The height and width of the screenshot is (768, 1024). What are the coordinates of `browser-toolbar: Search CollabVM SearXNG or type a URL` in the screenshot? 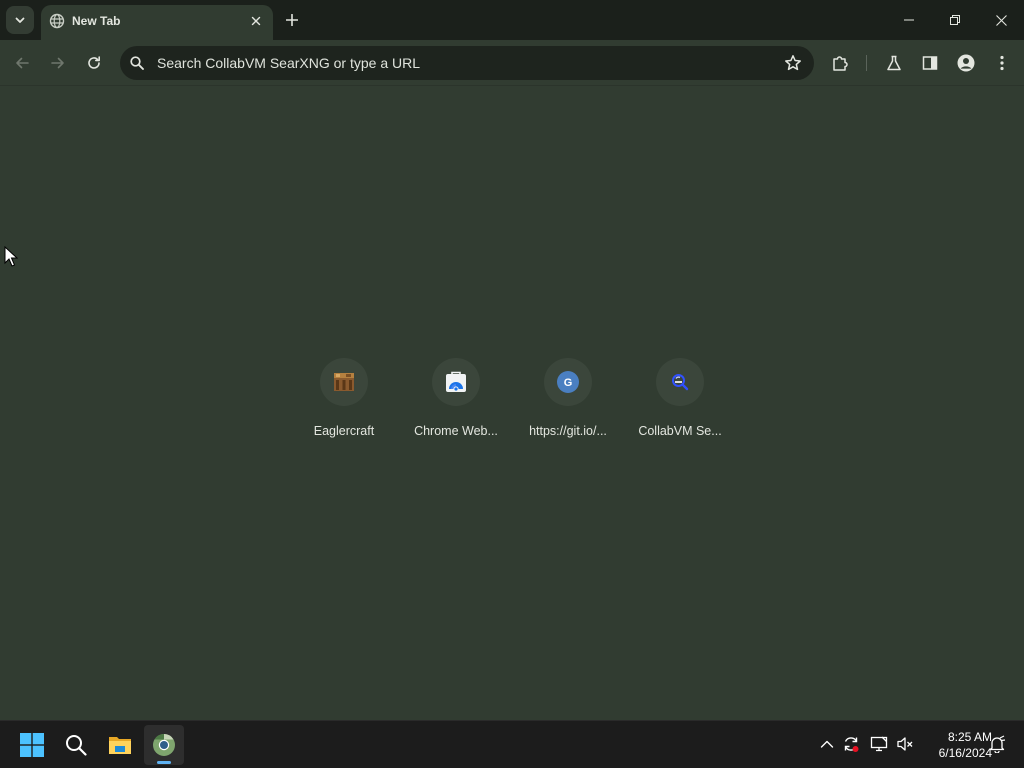 It's located at (512, 63).